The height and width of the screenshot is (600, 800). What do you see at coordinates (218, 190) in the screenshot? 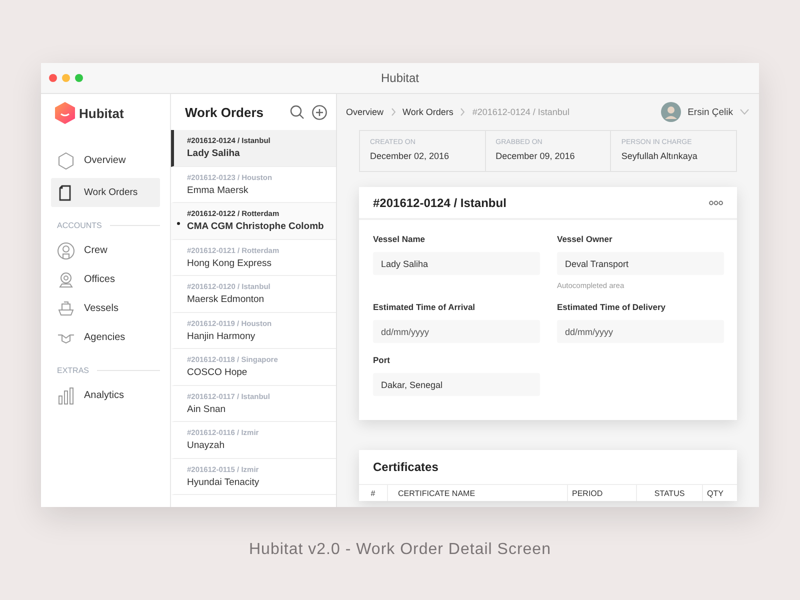
I see `vessel-name: Emma Maersk` at bounding box center [218, 190].